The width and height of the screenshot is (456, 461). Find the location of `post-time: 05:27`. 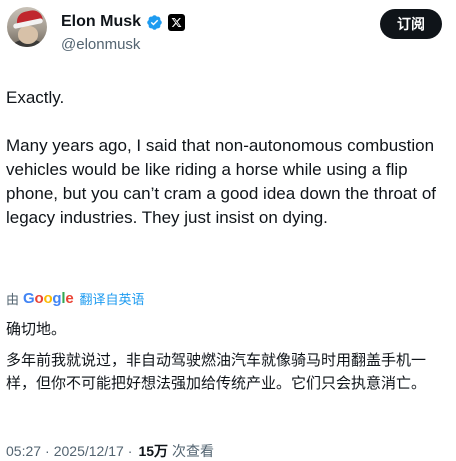

post-time: 05:27 is located at coordinates (23, 451).